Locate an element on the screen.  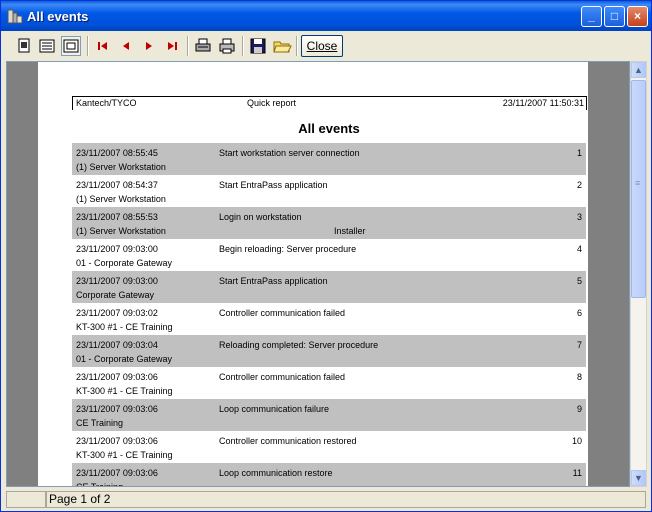
zoom-fit-icon is located at coordinates (71, 46).